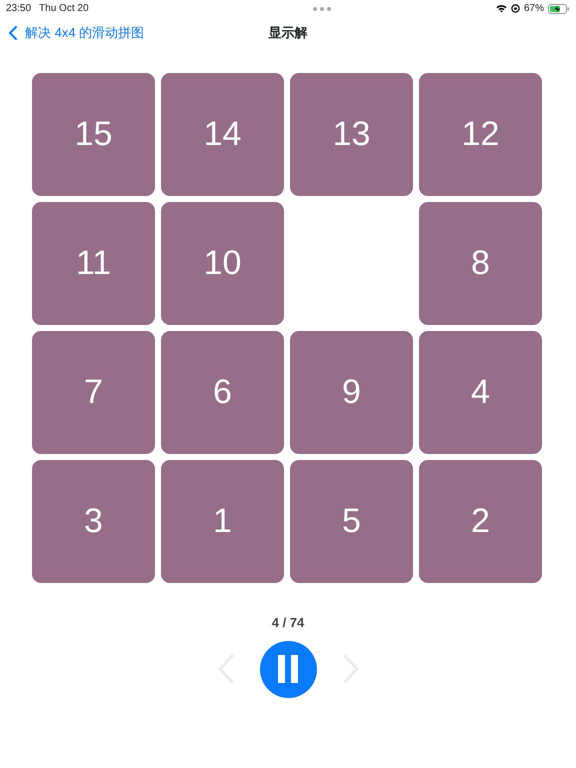  Describe the element at coordinates (480, 521) in the screenshot. I see `puzzle-tile: 2` at that location.